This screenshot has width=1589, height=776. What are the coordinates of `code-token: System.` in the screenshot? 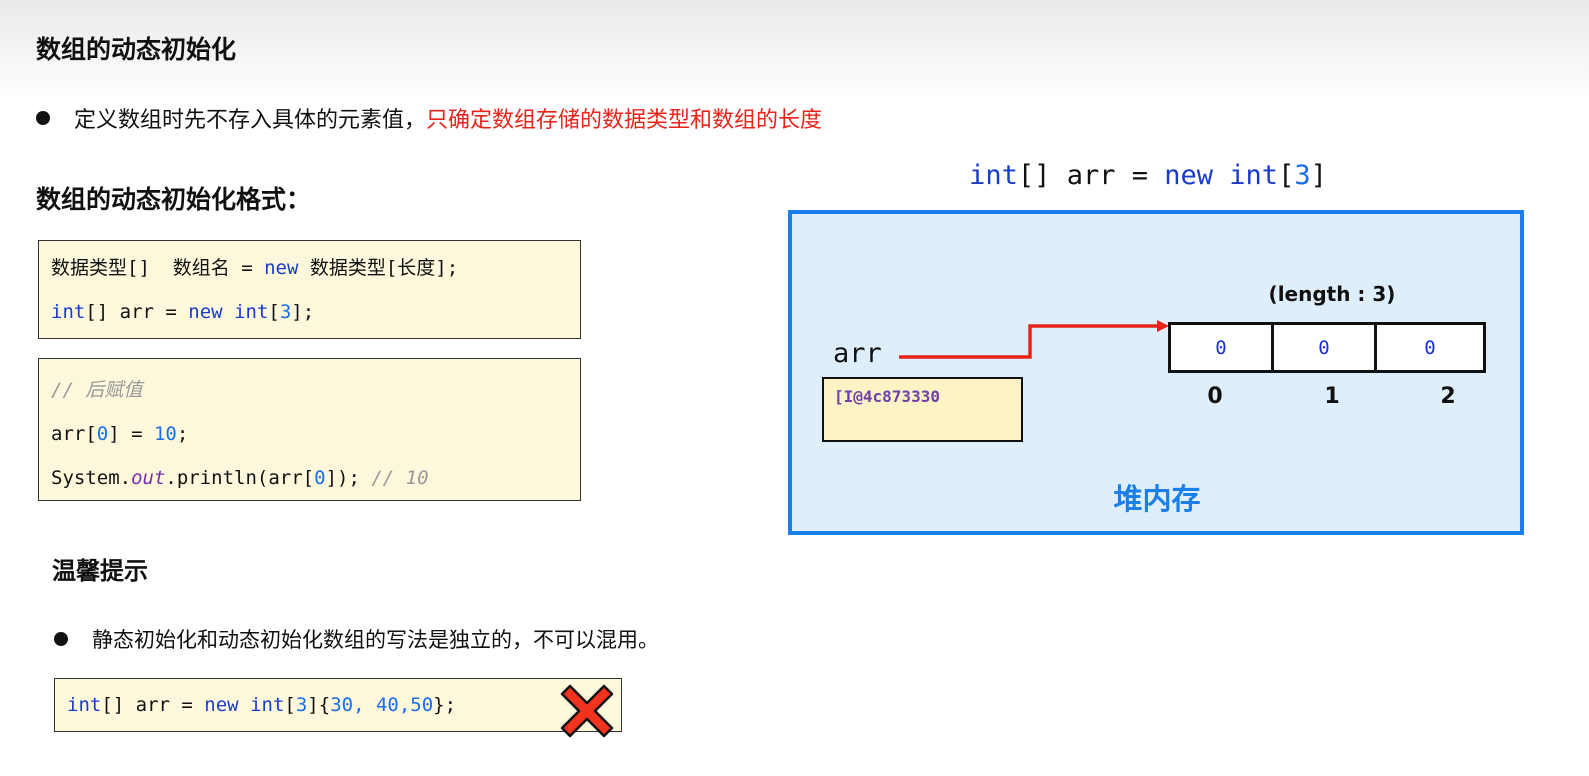 It's located at (91, 478).